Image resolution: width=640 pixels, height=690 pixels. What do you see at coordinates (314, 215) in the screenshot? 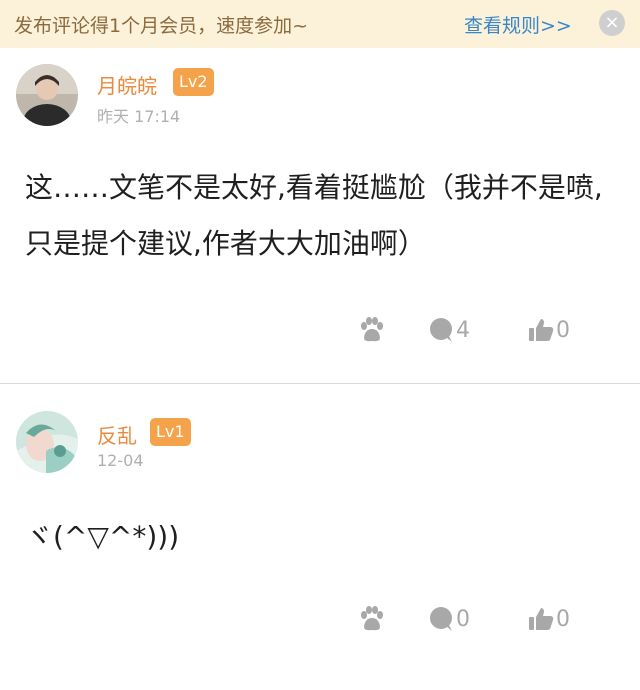
I see `comment-text: 这……文笔不是太好,看着挺尴尬（我并不是喷,只是提个建议,作者大大加油啊）` at bounding box center [314, 215].